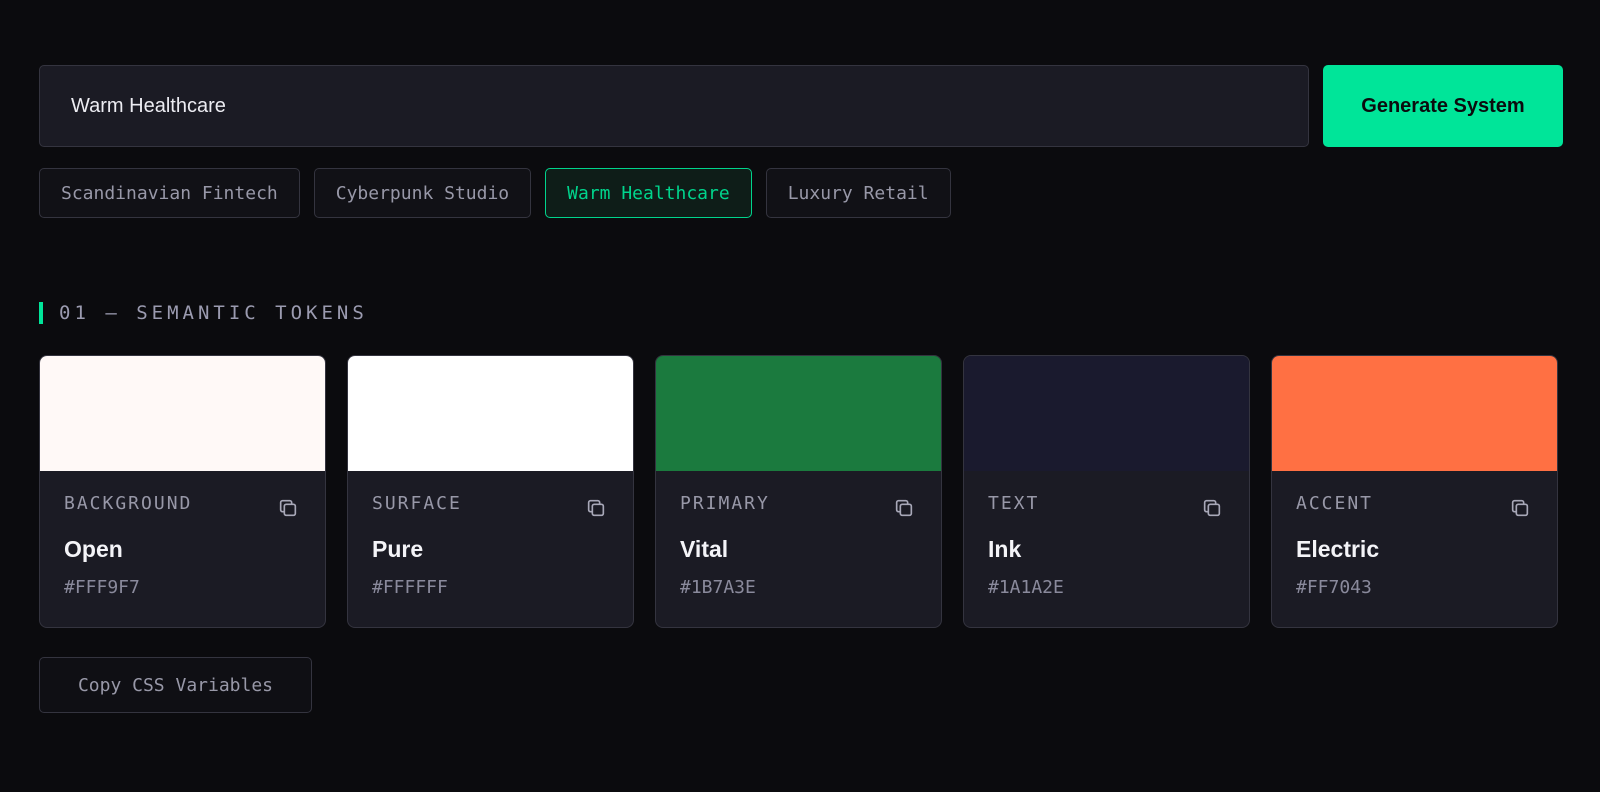 Image resolution: width=1600 pixels, height=792 pixels. What do you see at coordinates (1335, 503) in the screenshot?
I see `token-role: ACCENT` at bounding box center [1335, 503].